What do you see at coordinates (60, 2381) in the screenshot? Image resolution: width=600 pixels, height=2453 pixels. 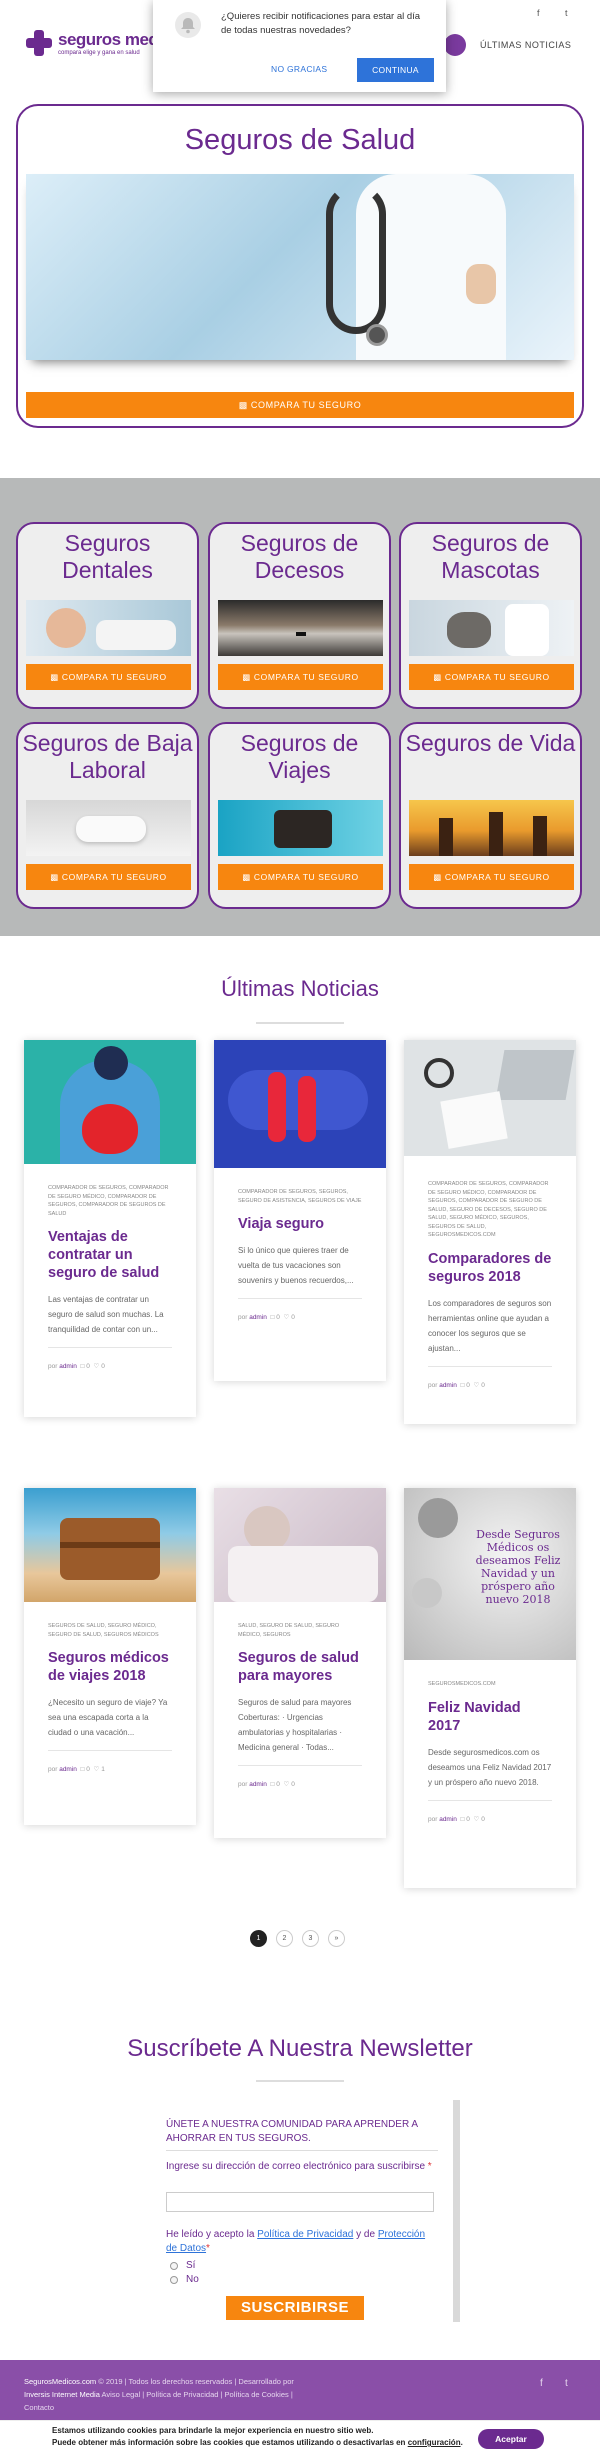 I see `footer-site-link: SegurosMedicos.com` at bounding box center [60, 2381].